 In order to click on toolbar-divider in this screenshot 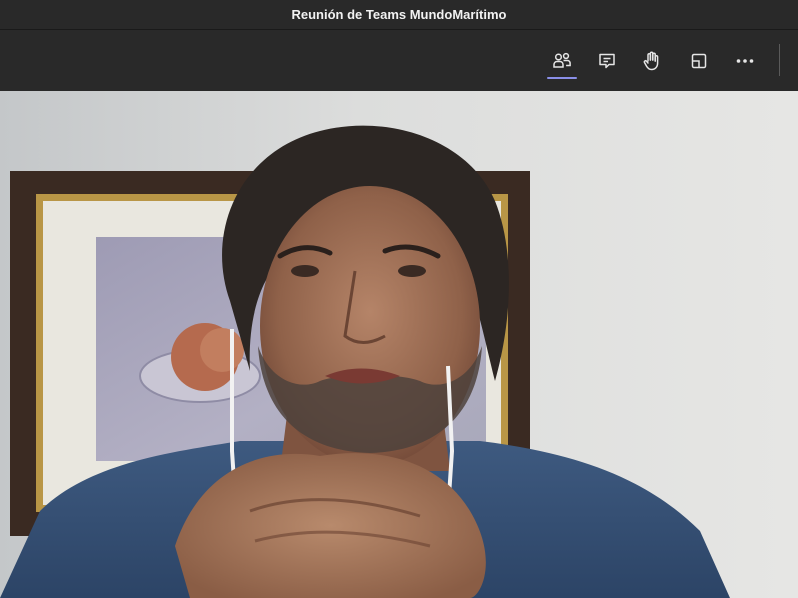, I will do `click(779, 60)`.